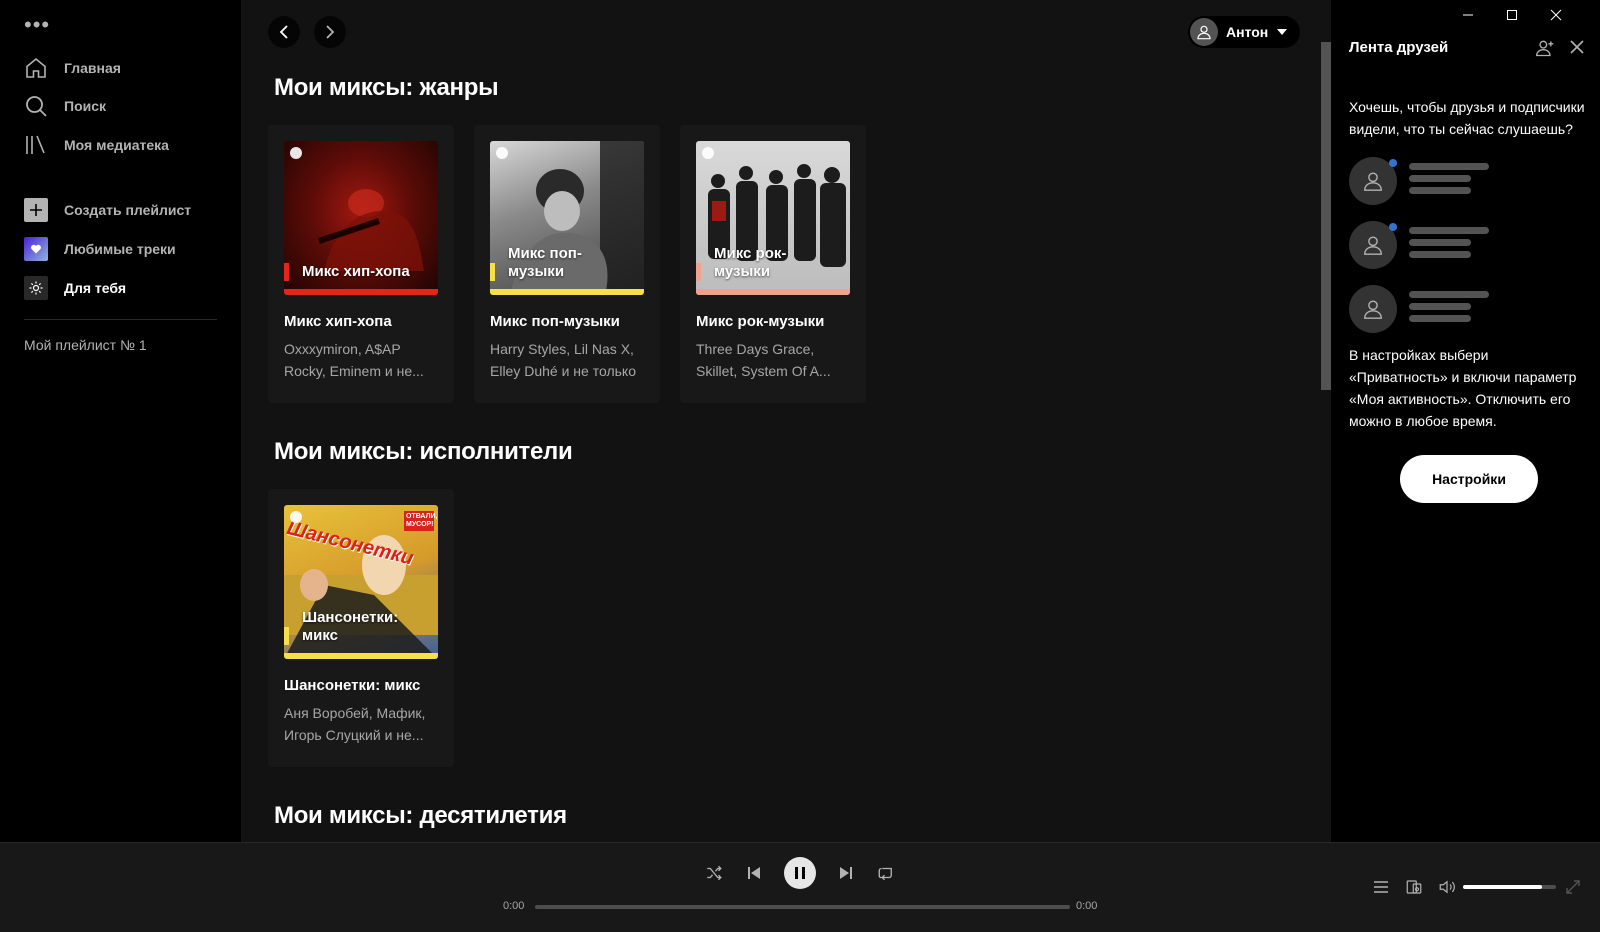  I want to click on sidebar-item-label: Создать плейлист, so click(128, 210).